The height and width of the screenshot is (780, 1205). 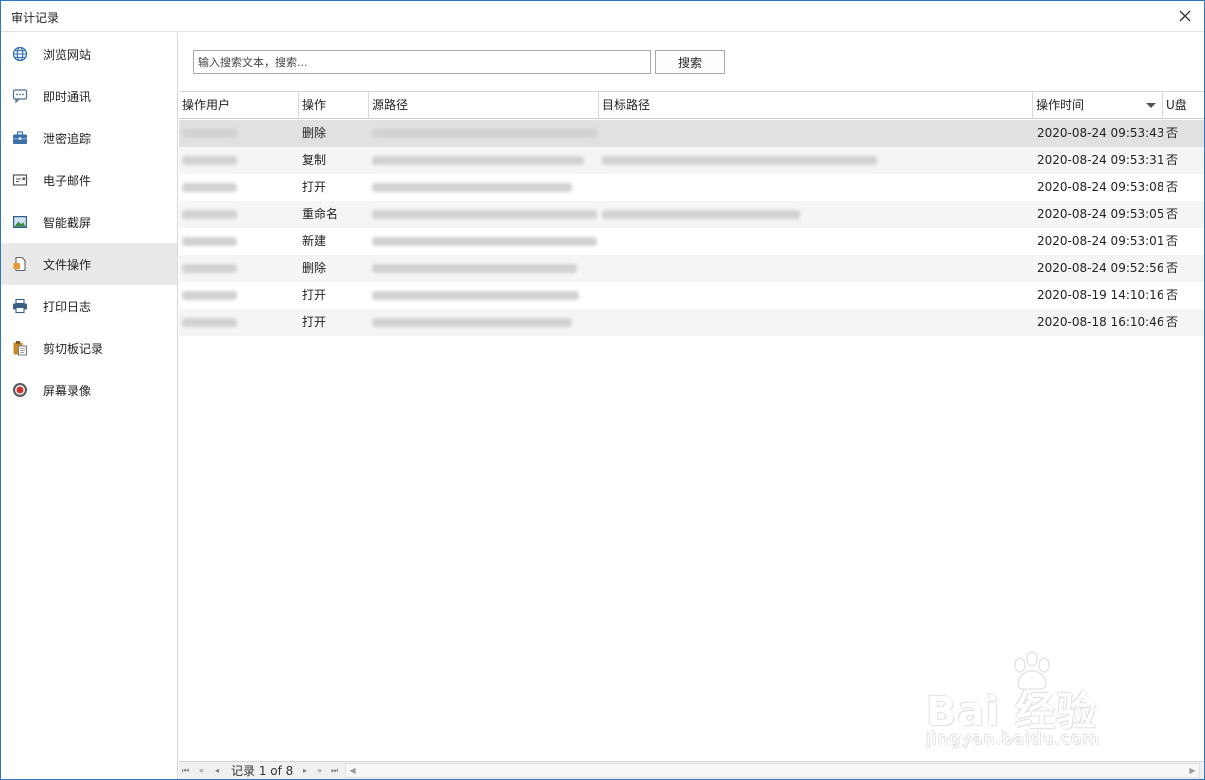 I want to click on sort-desc-icon, so click(x=1151, y=105).